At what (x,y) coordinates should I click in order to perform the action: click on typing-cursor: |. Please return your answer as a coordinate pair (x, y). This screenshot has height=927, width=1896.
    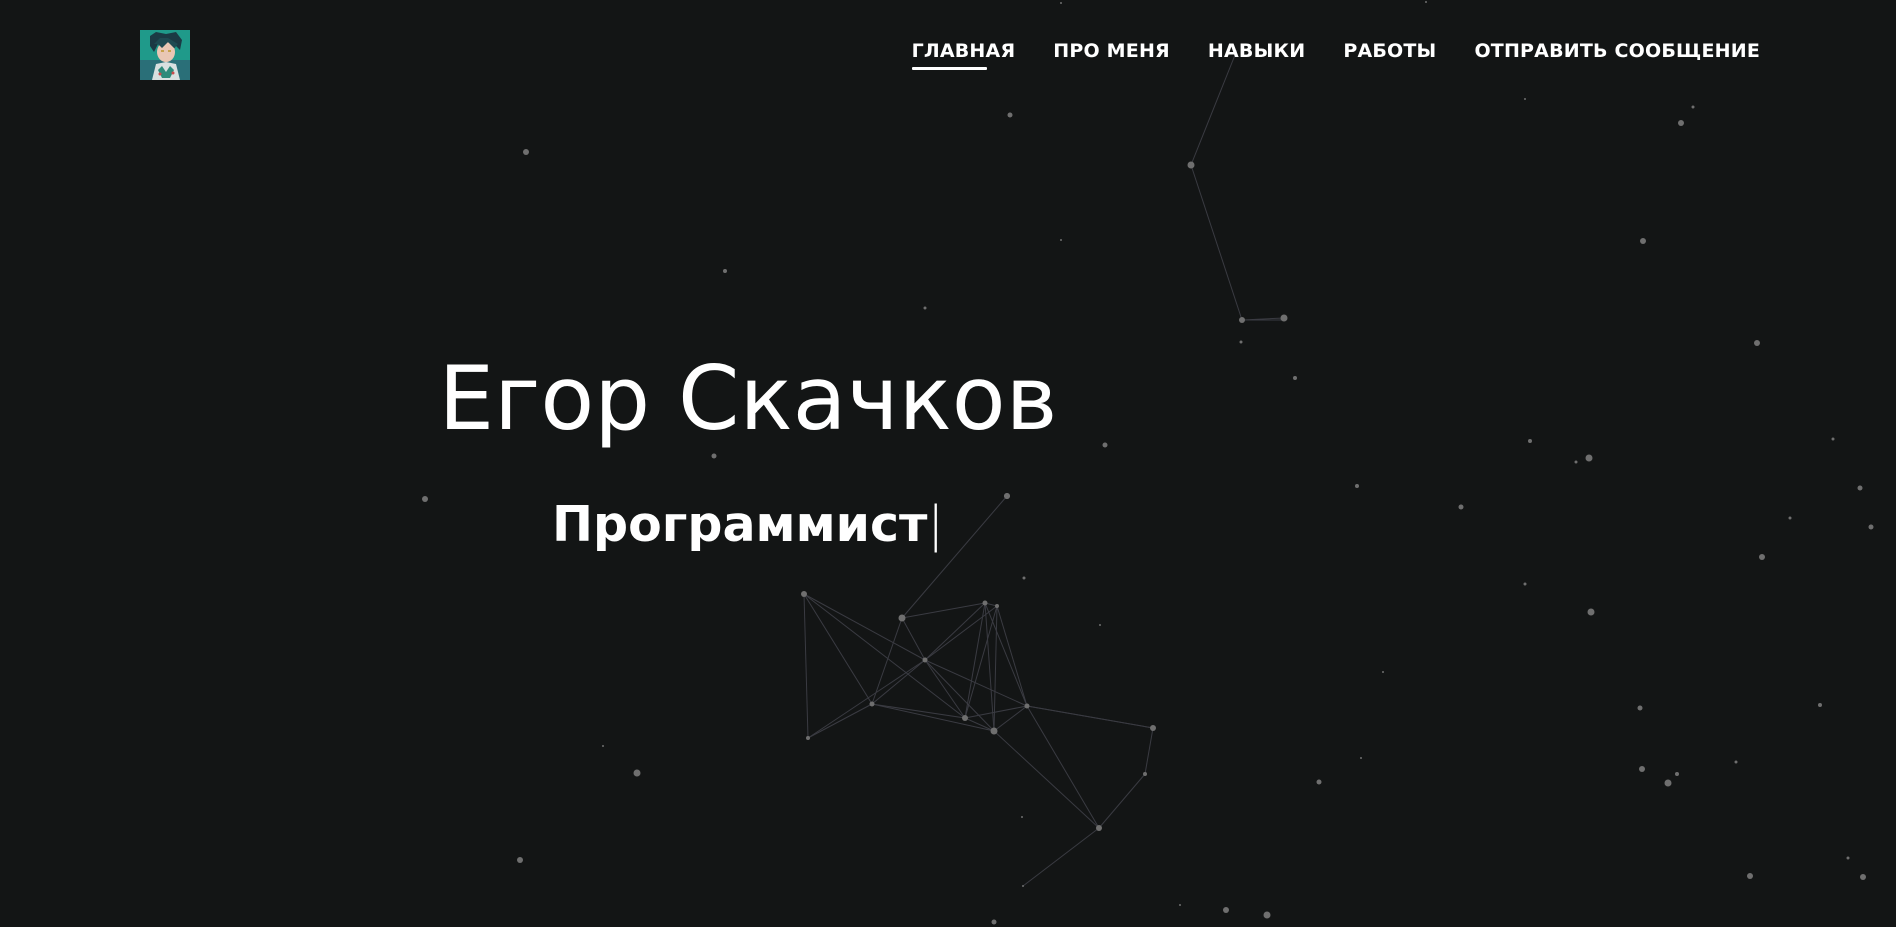
    Looking at the image, I should click on (935, 524).